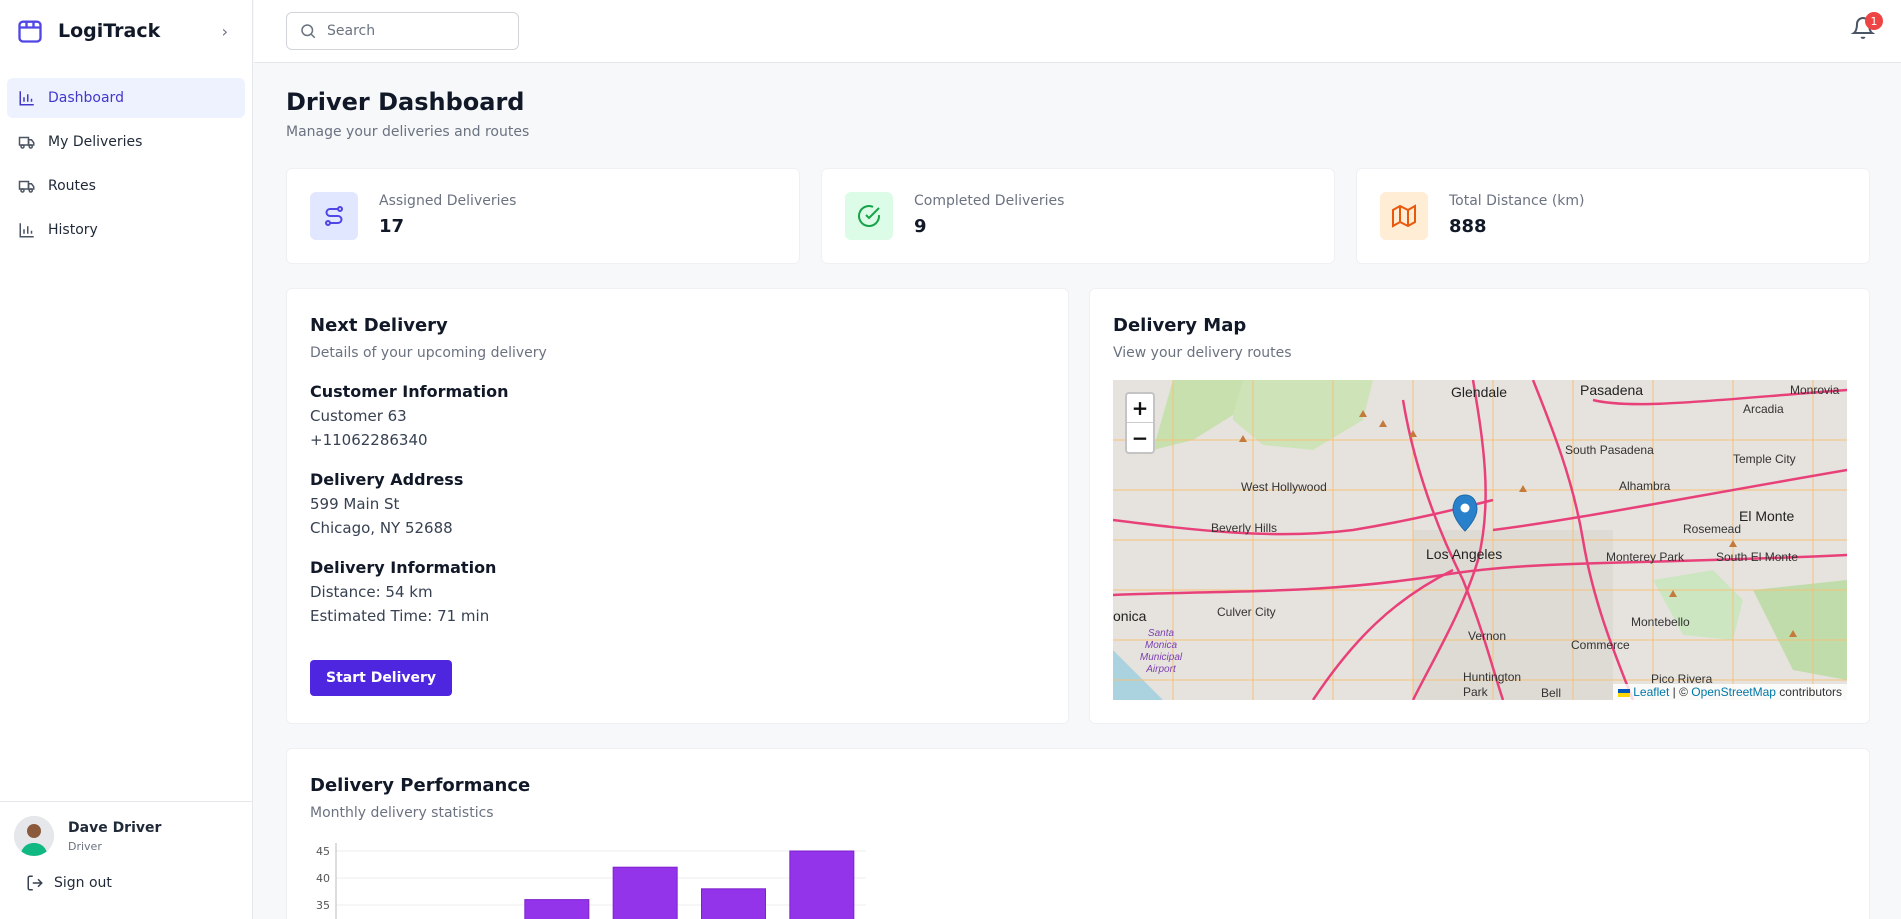  What do you see at coordinates (1078, 216) in the screenshot?
I see `stat-card-completed: Completed Deliveries 9` at bounding box center [1078, 216].